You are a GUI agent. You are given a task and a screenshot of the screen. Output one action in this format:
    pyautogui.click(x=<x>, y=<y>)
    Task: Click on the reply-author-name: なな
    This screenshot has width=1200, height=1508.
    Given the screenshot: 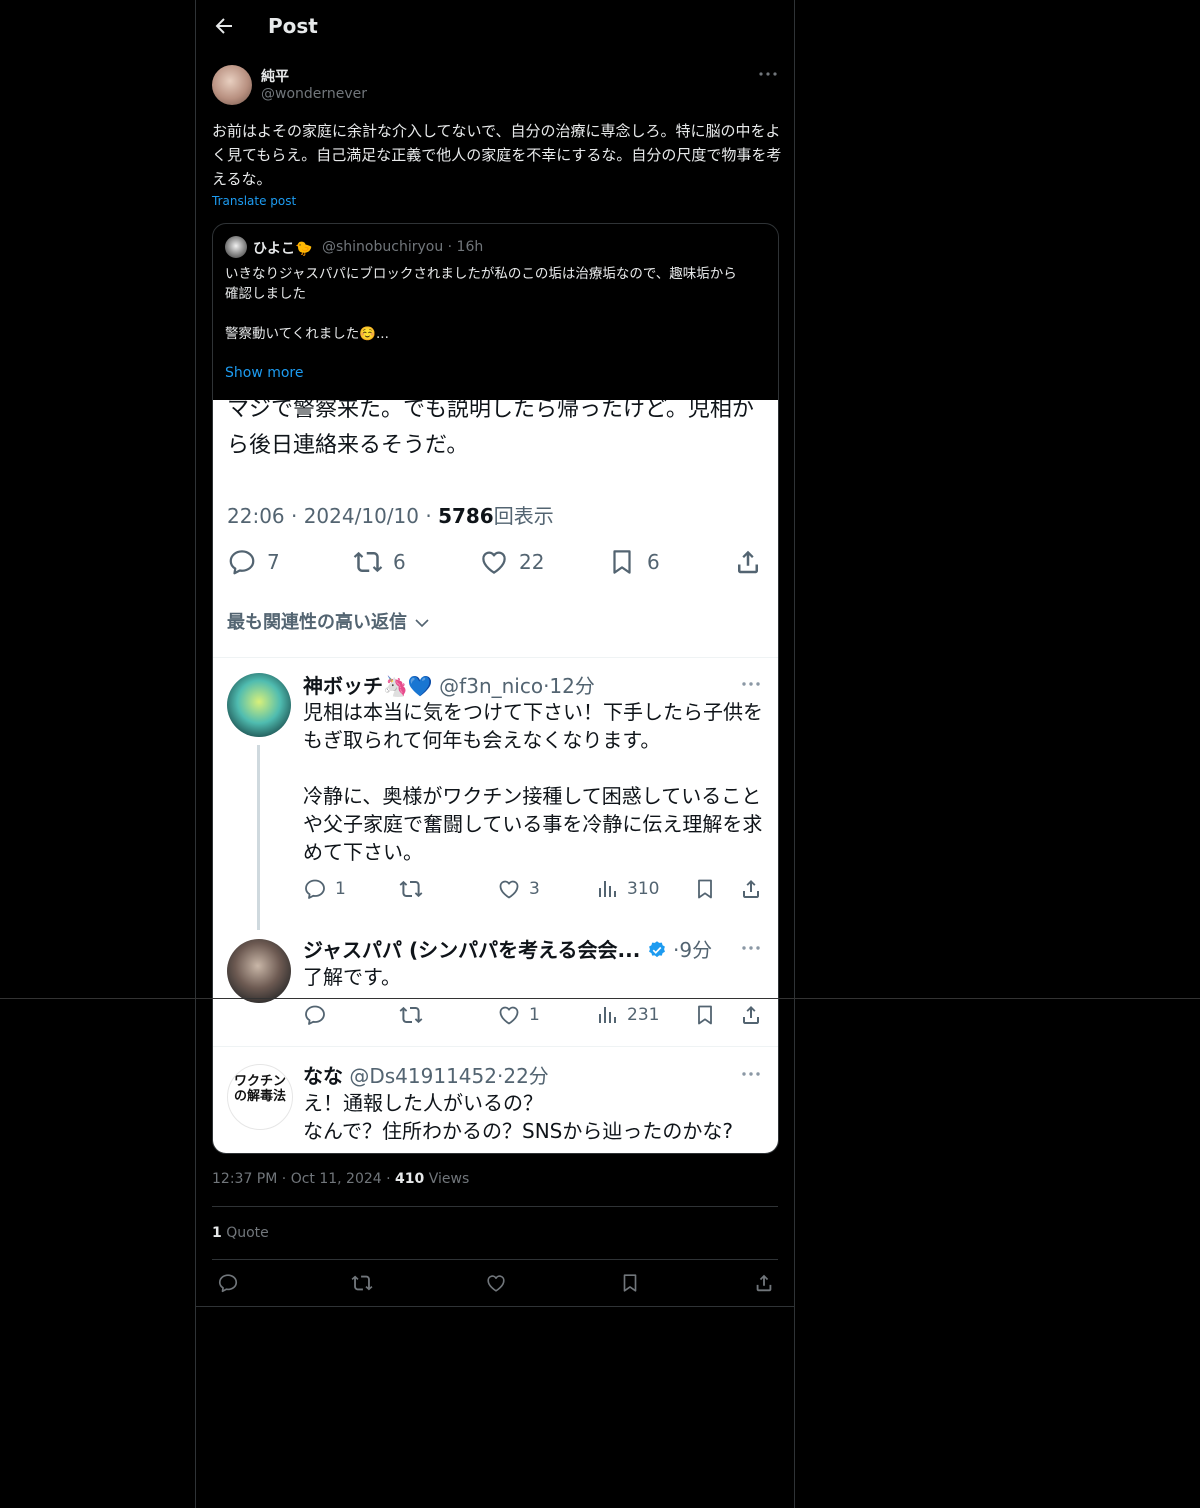 What is the action you would take?
    pyautogui.click(x=323, y=1076)
    